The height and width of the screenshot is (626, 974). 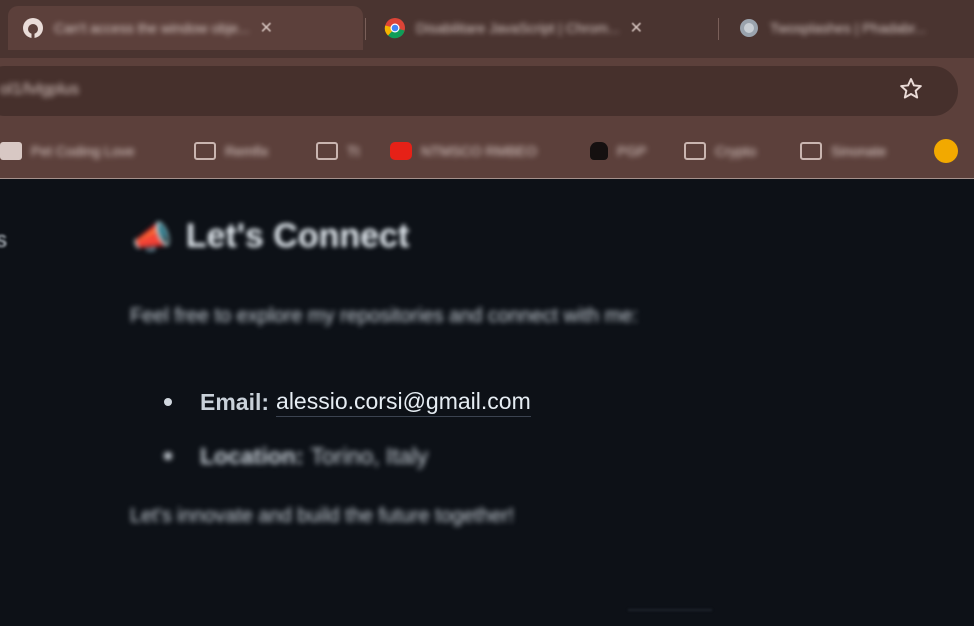 I want to click on coin-icon, so click(x=946, y=151).